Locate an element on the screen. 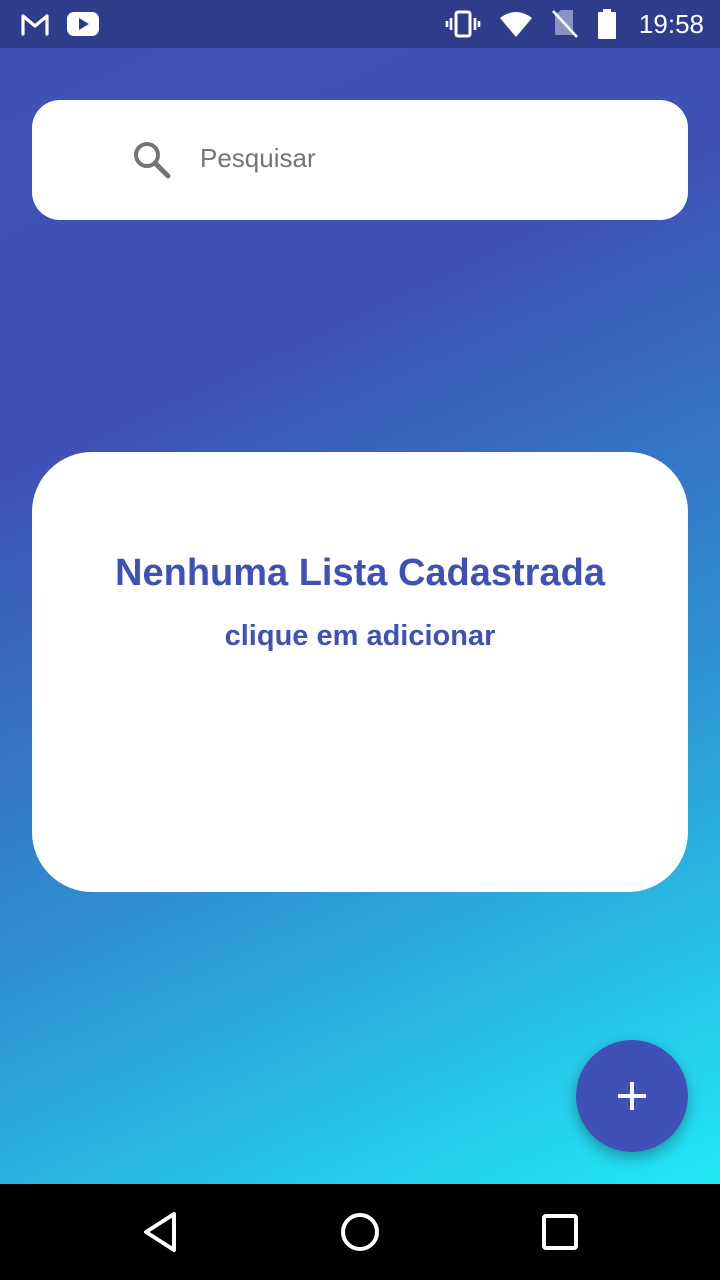 Image resolution: width=720 pixels, height=1280 pixels. search-bar is located at coordinates (360, 160).